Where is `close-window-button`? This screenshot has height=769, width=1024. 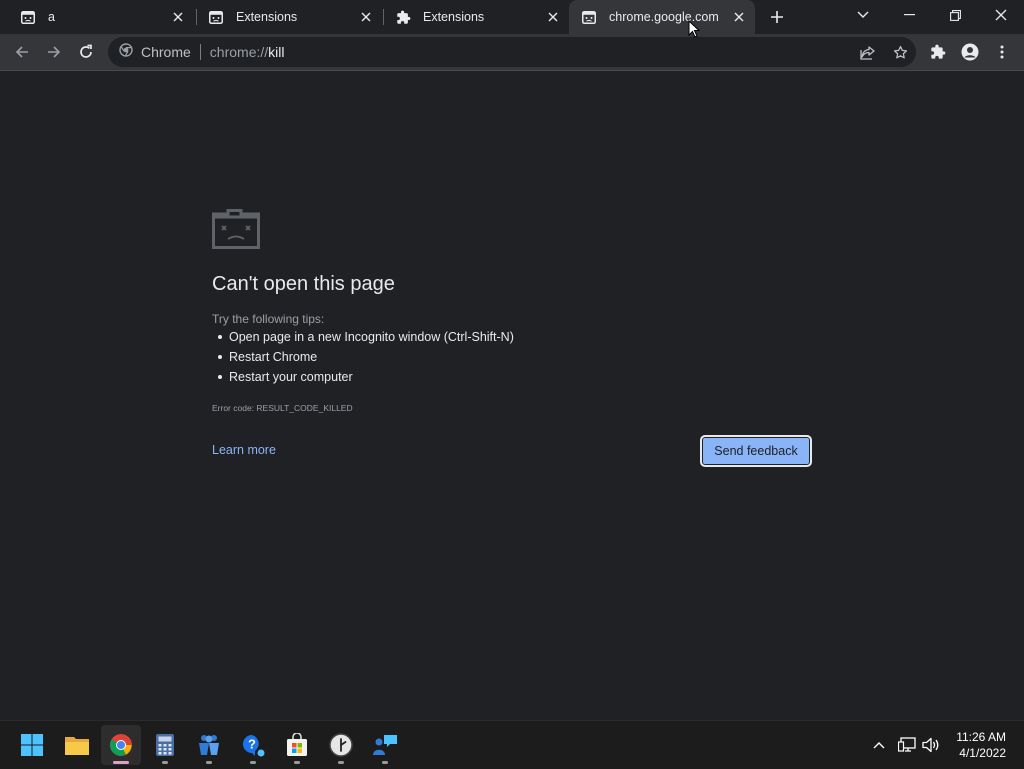
close-window-button is located at coordinates (1001, 15).